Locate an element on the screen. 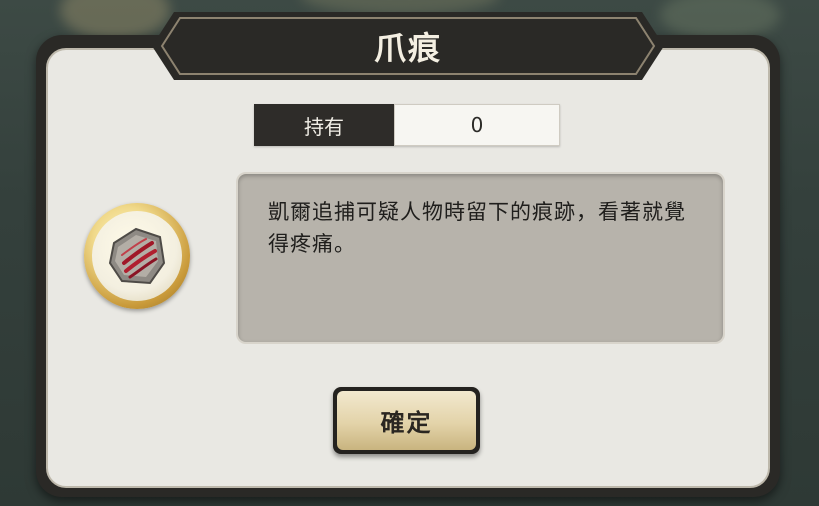 This screenshot has width=819, height=506. confirm-button-label: 確定 is located at coordinates (406, 420).